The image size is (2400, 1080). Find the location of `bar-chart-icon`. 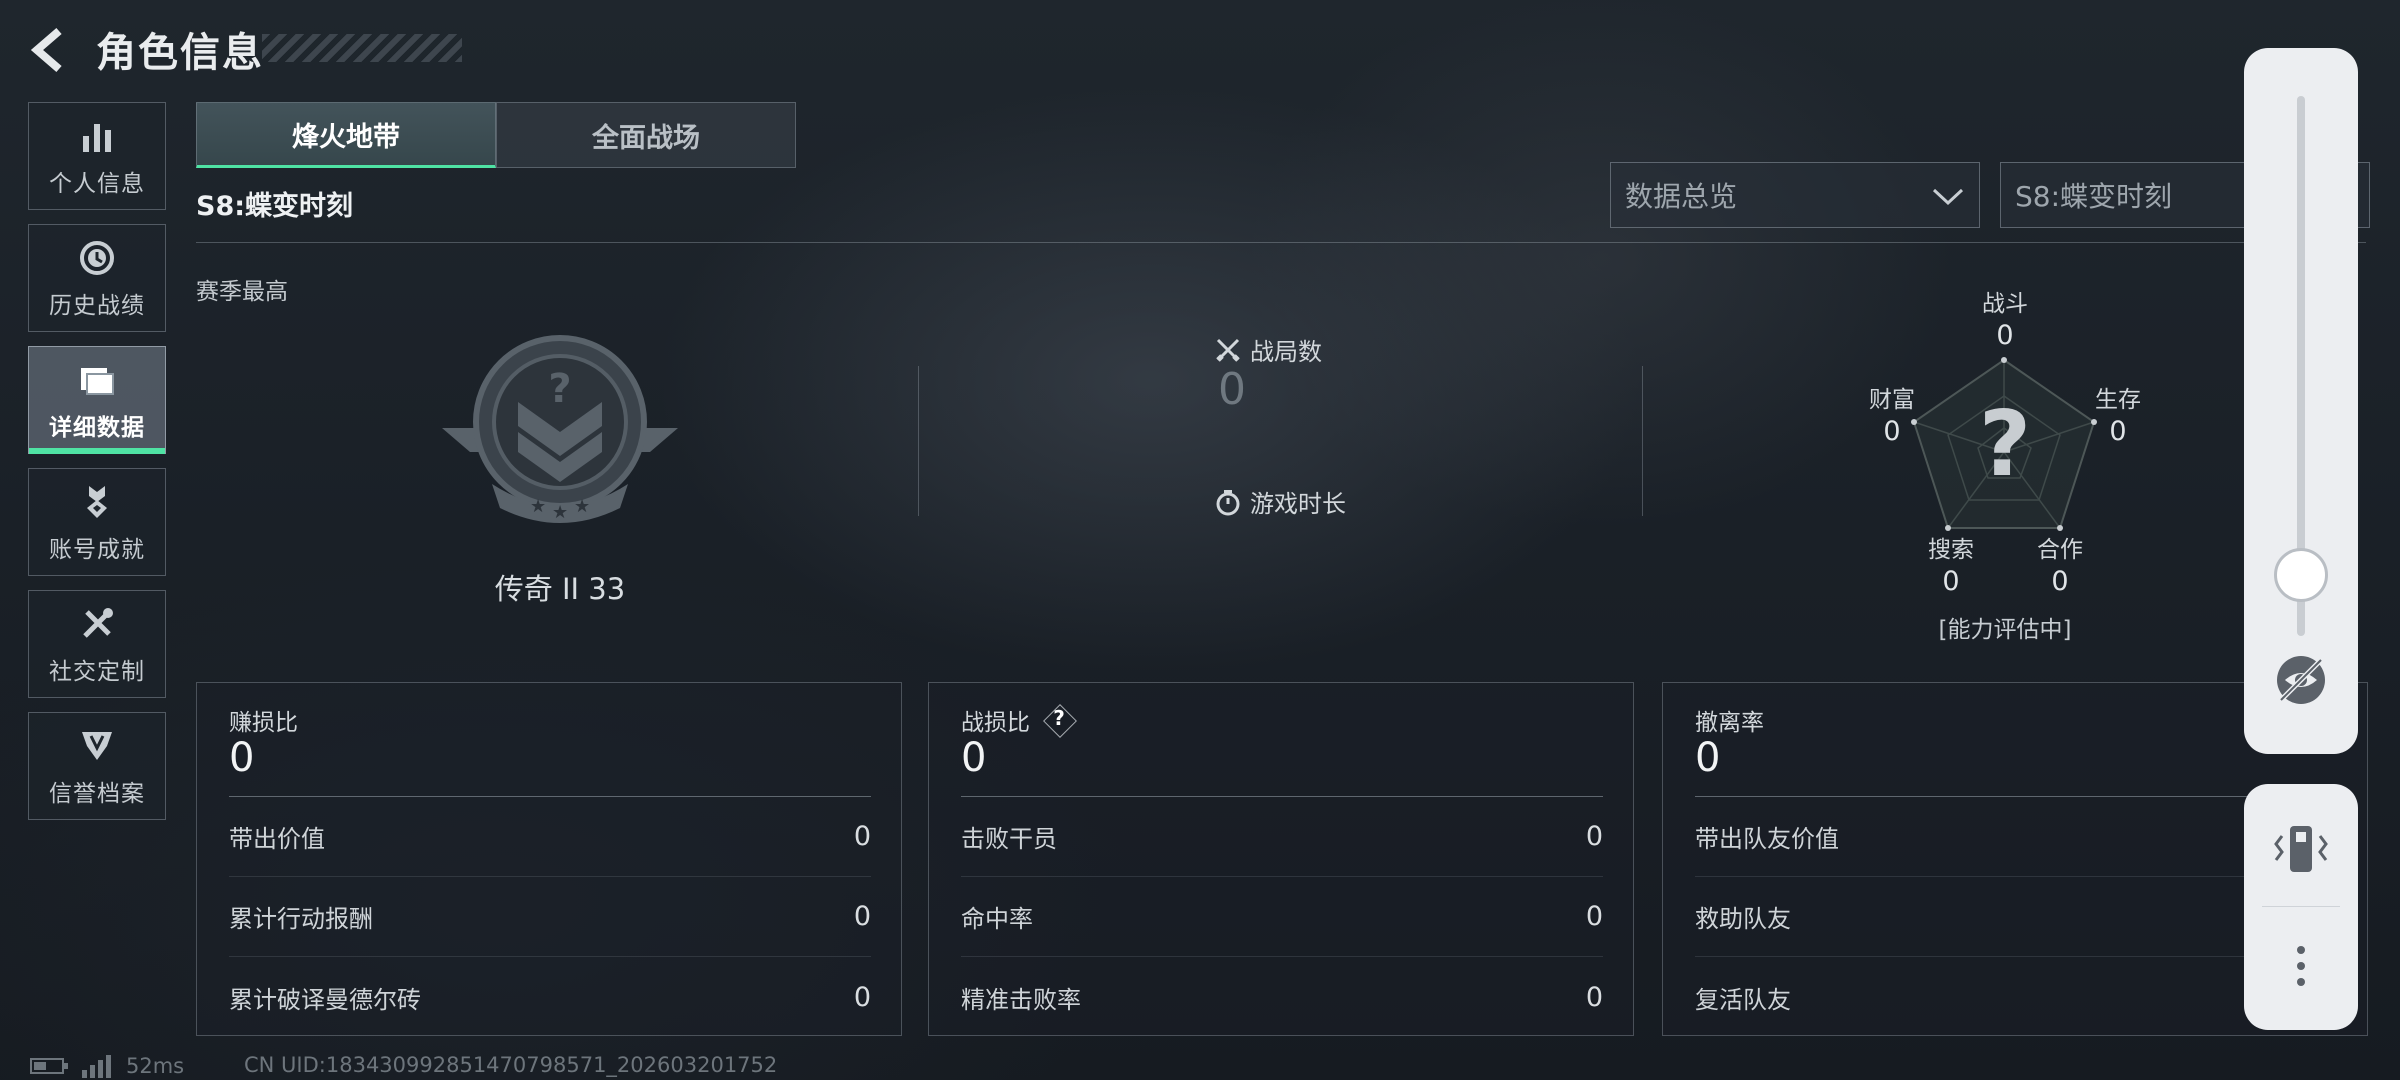

bar-chart-icon is located at coordinates (97, 136).